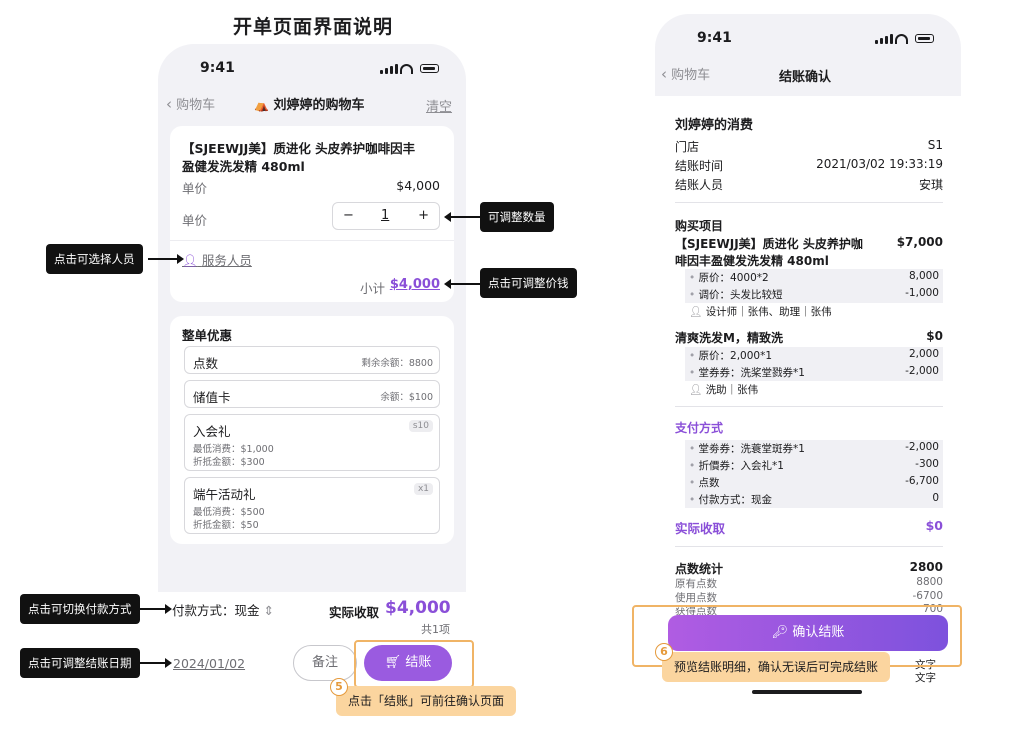 The image size is (1024, 753). I want to click on quantity-stepper: − 1 +, so click(386, 216).